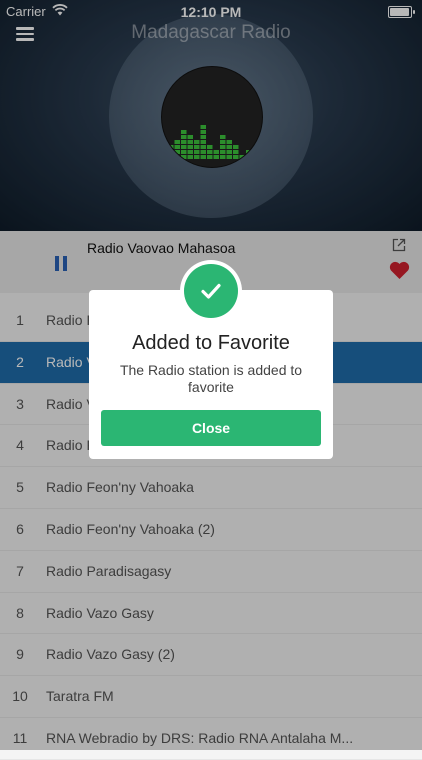 This screenshot has width=422, height=760. I want to click on success-badge, so click(211, 291).